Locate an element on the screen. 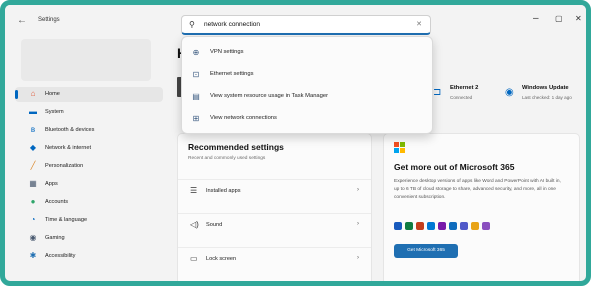 This screenshot has width=591, height=286. sound-icon: ◁) is located at coordinates (194, 224).